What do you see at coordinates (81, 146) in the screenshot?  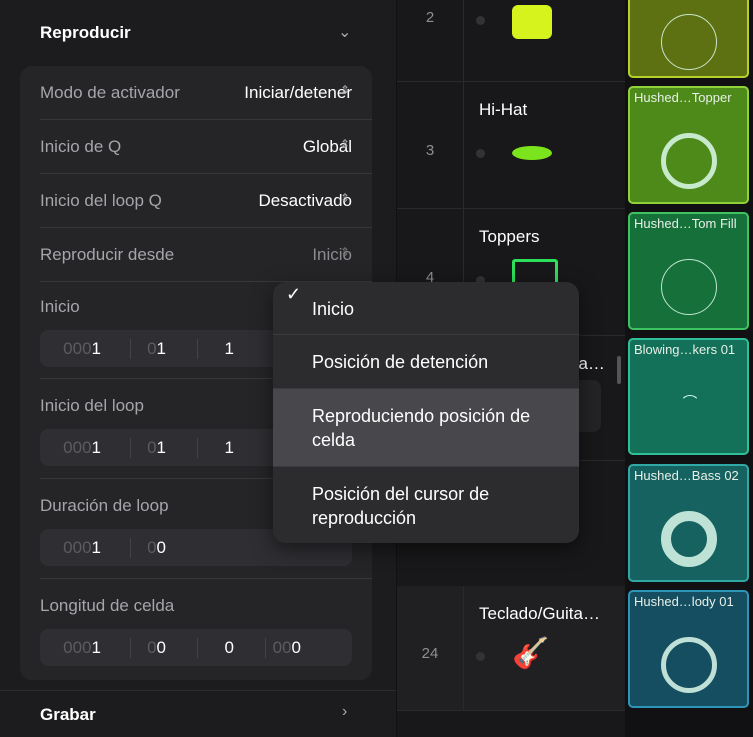 I see `row-label: Inicio de Q` at bounding box center [81, 146].